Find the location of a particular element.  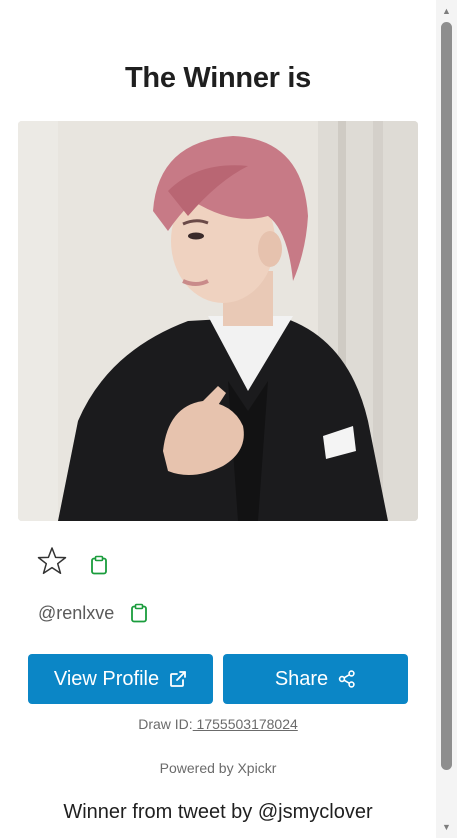

scrollbar-thumb is located at coordinates (446, 396).